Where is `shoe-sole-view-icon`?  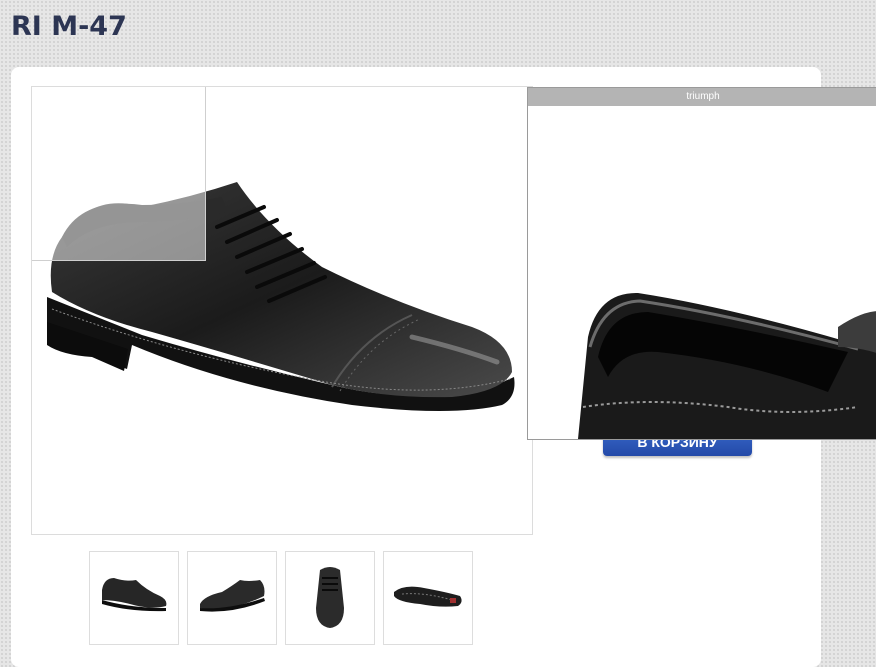
shoe-sole-view-icon is located at coordinates (428, 596).